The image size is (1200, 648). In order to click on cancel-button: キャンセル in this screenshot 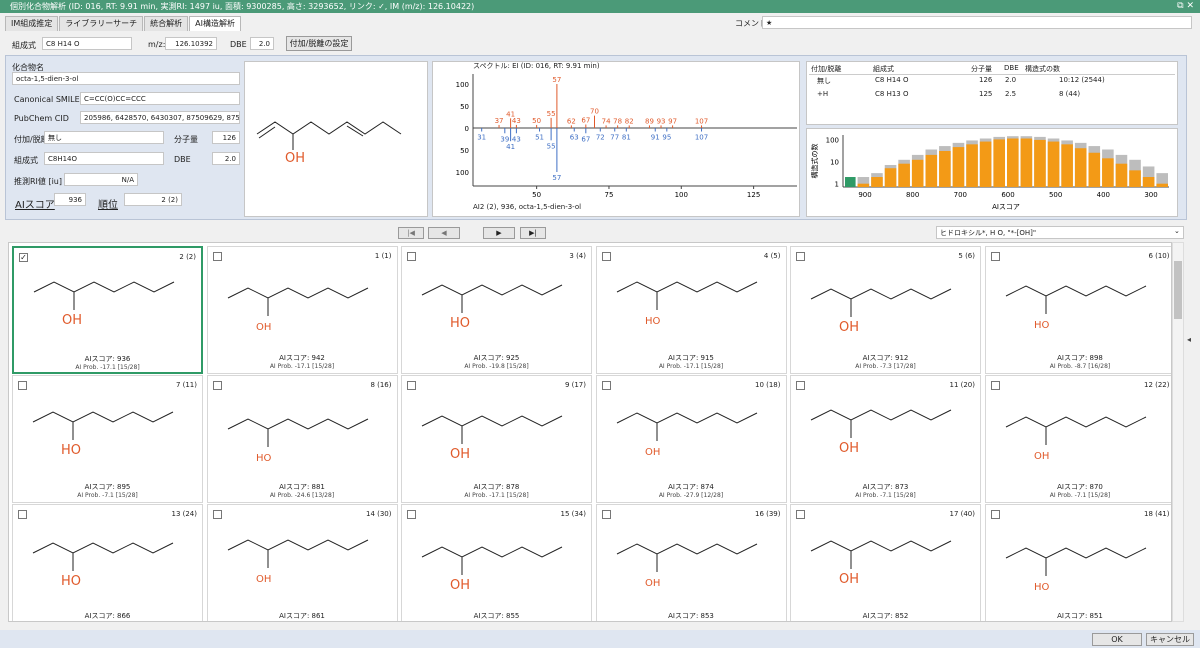, I will do `click(1170, 639)`.